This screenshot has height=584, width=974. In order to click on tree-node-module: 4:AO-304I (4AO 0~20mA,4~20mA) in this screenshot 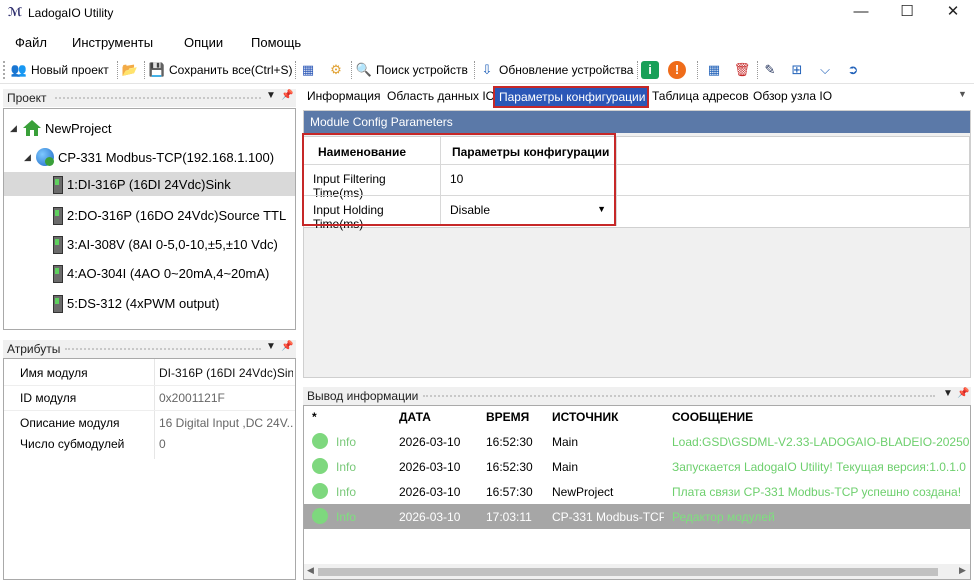, I will do `click(159, 273)`.